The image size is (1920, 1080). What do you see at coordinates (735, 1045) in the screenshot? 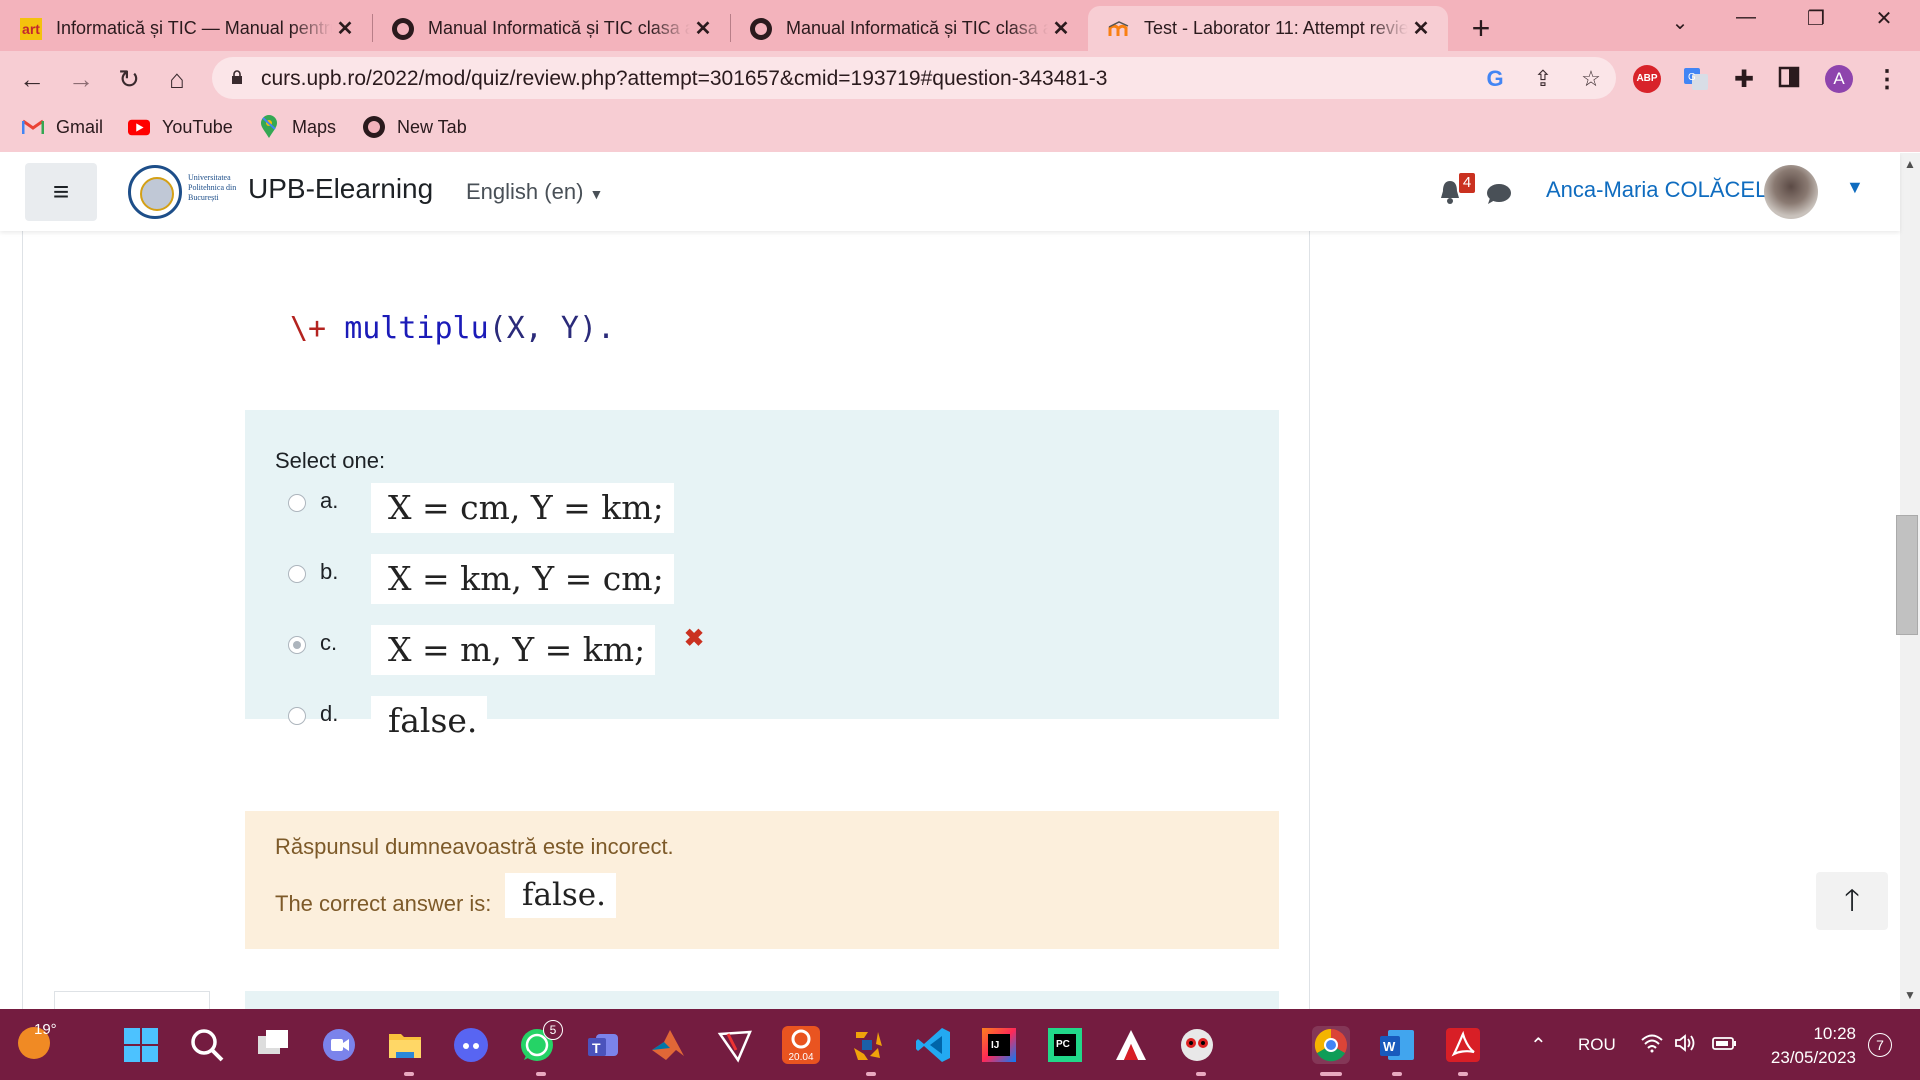
I see `visual-paradigm-icon` at bounding box center [735, 1045].